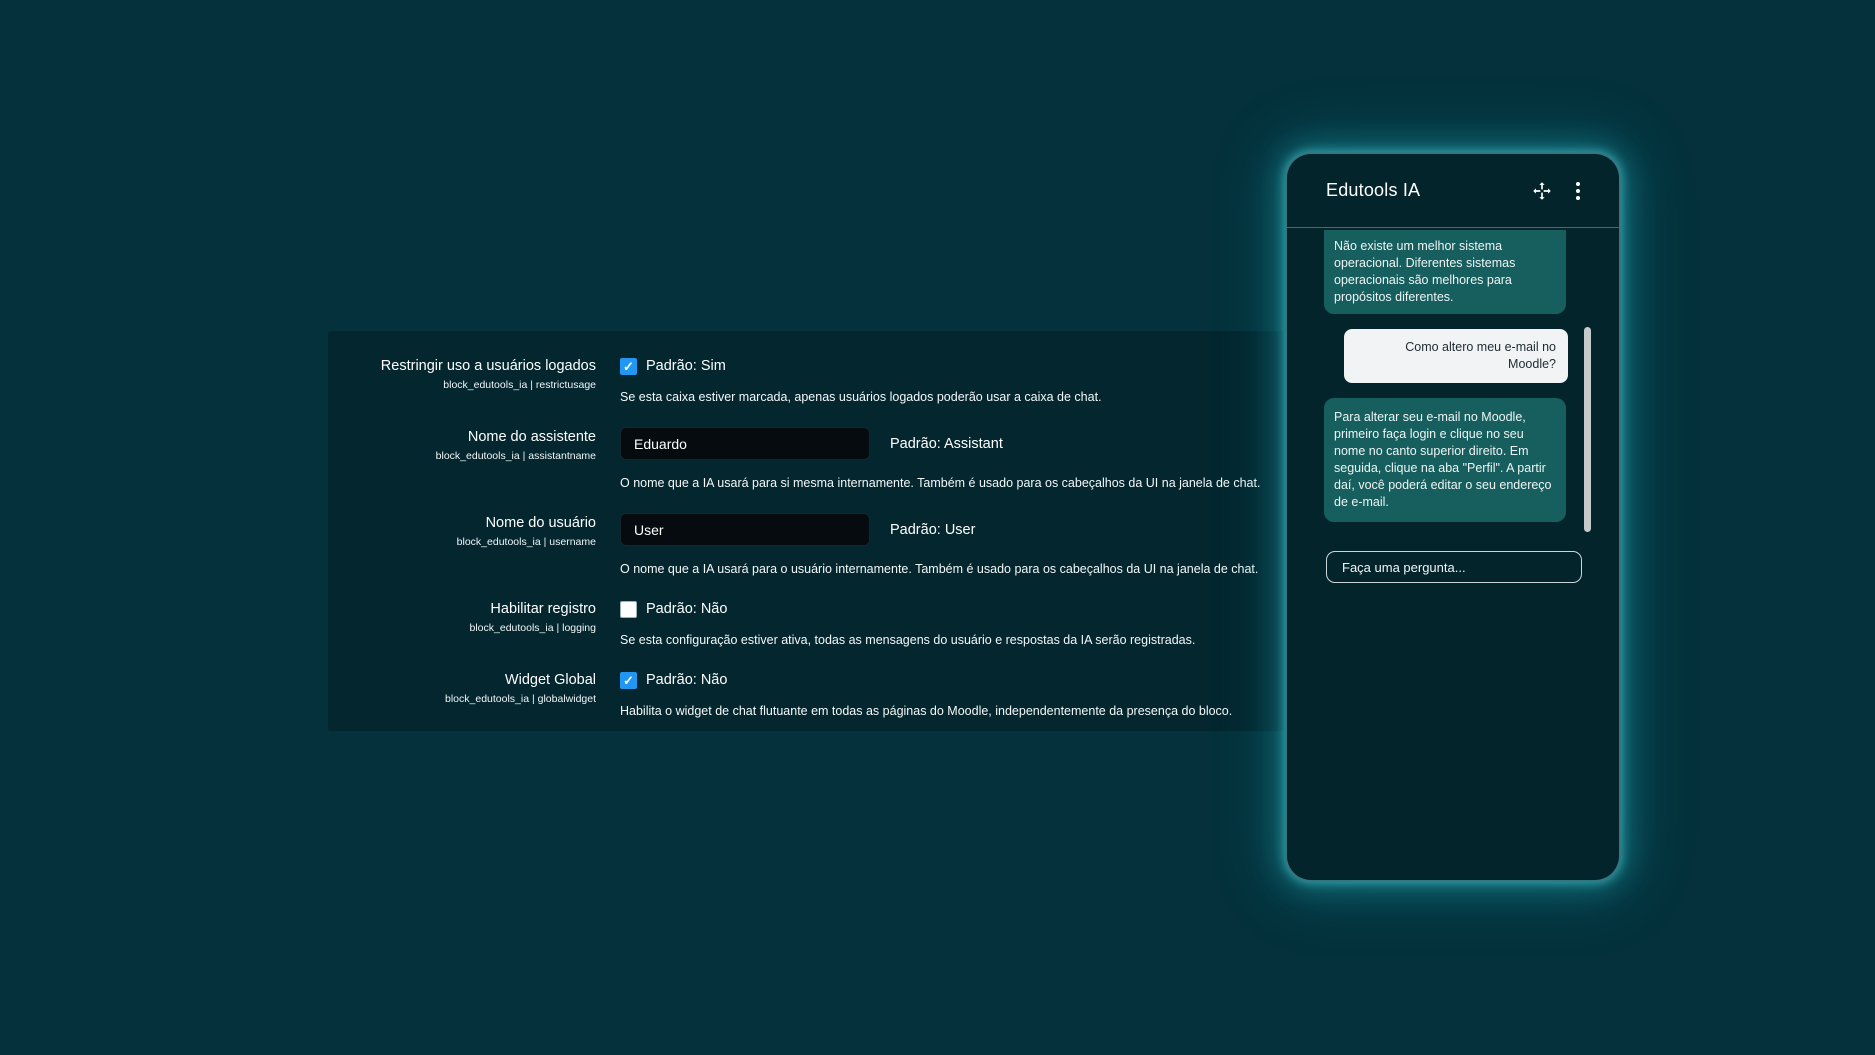  I want to click on logging-checkbox, so click(628, 609).